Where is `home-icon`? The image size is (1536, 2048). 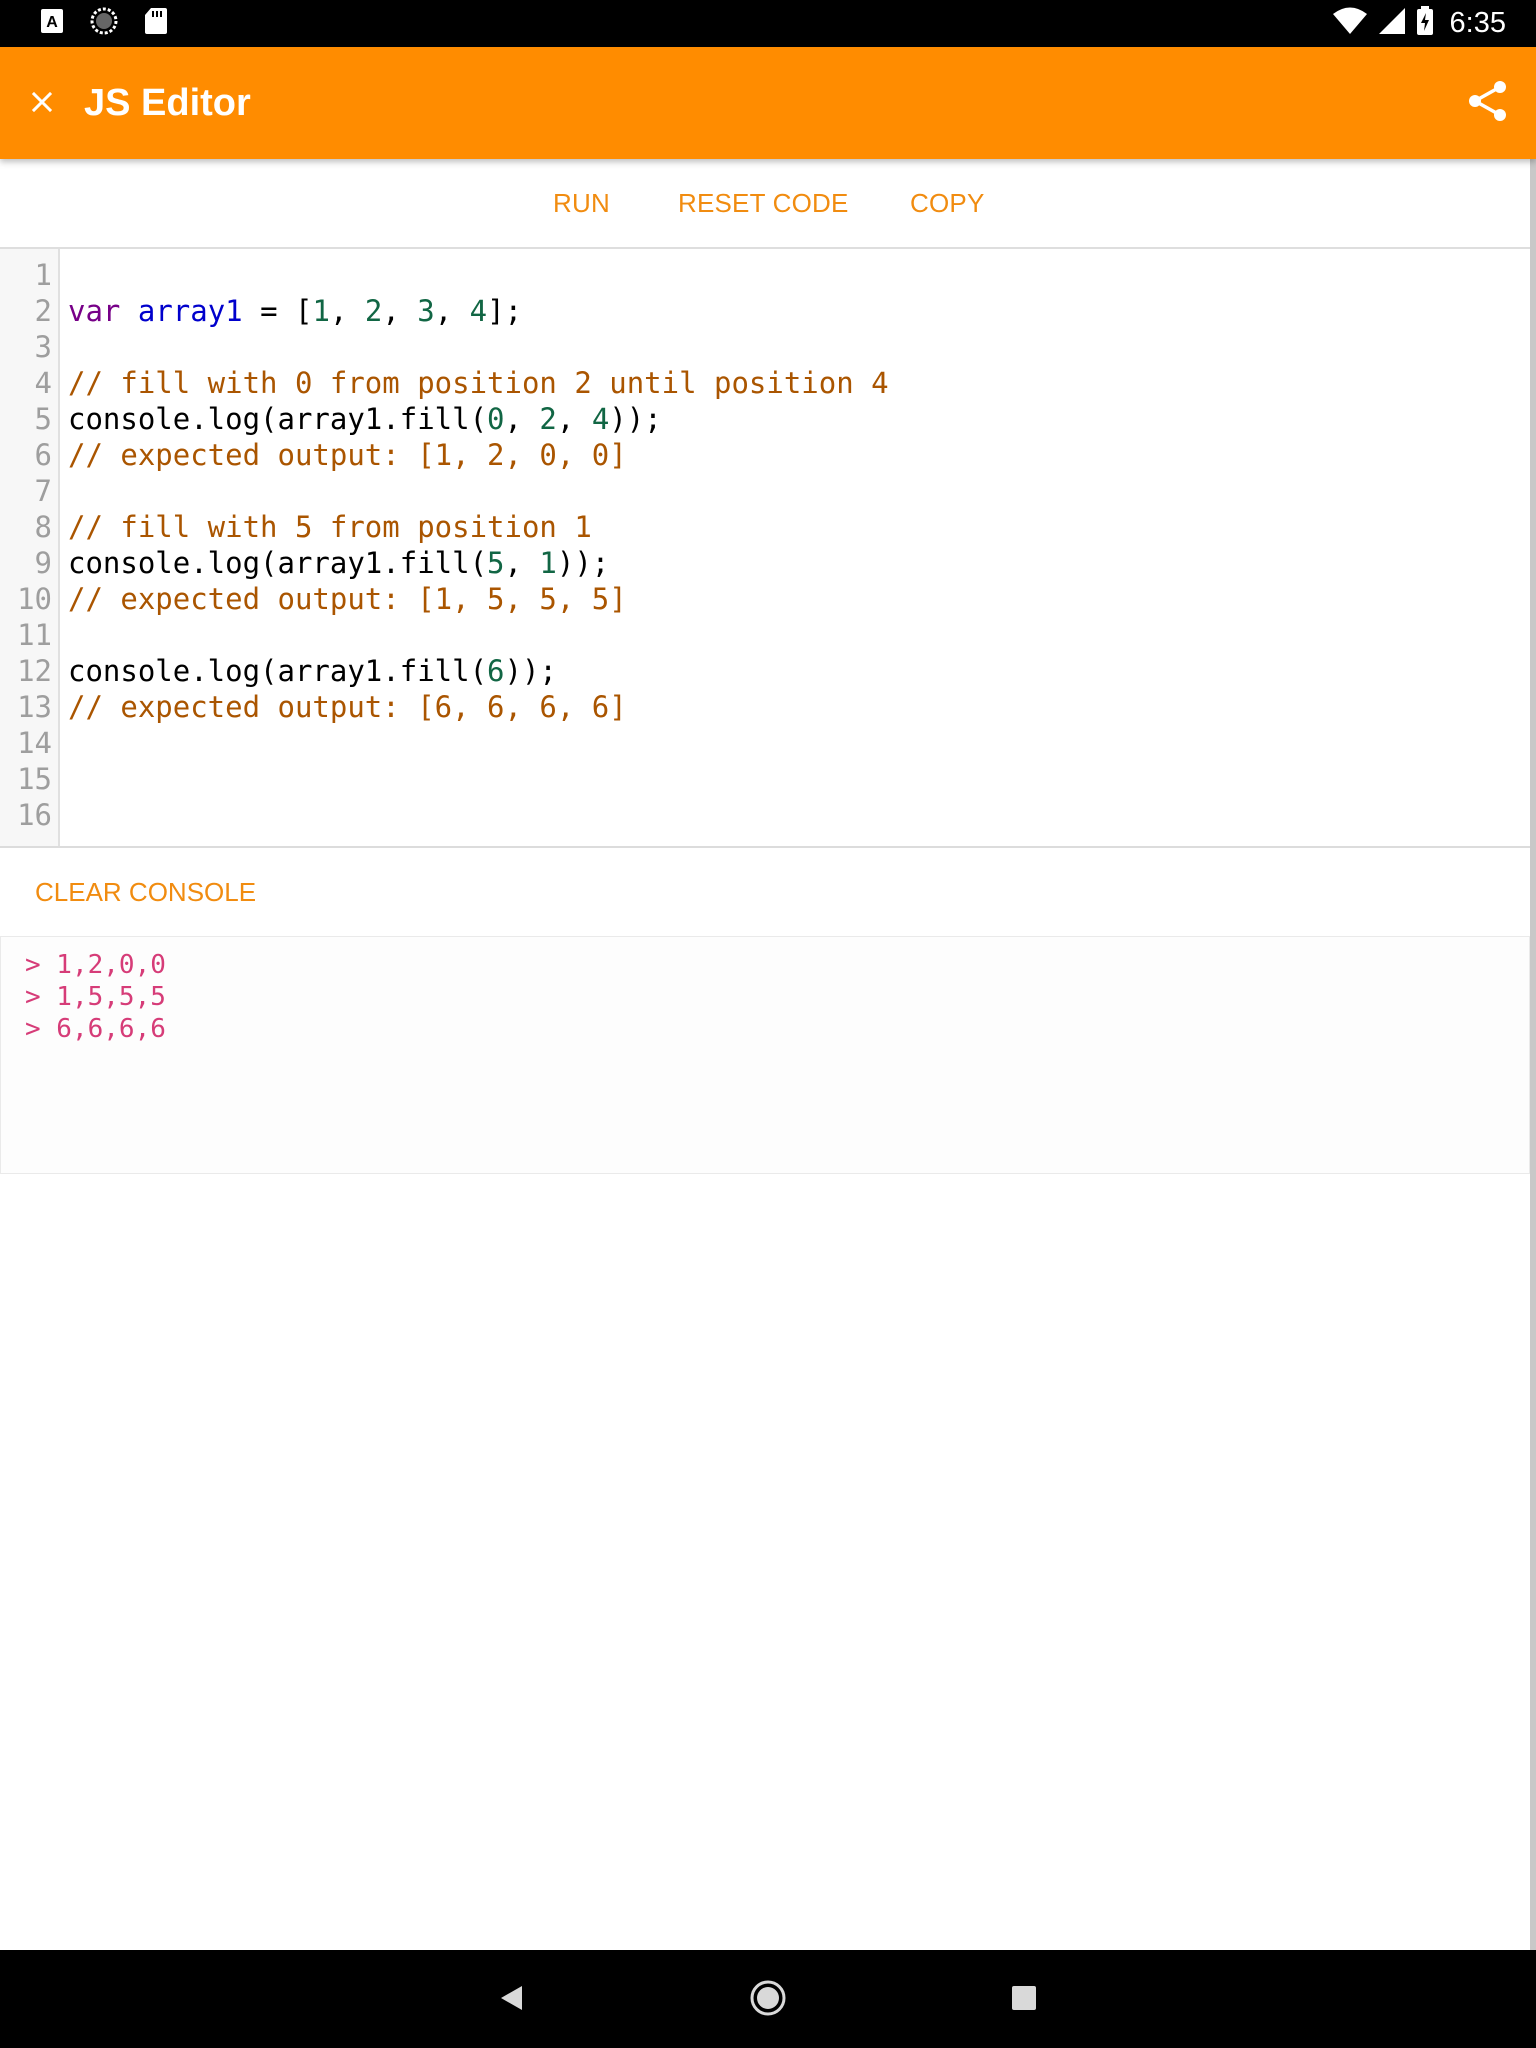 home-icon is located at coordinates (768, 2000).